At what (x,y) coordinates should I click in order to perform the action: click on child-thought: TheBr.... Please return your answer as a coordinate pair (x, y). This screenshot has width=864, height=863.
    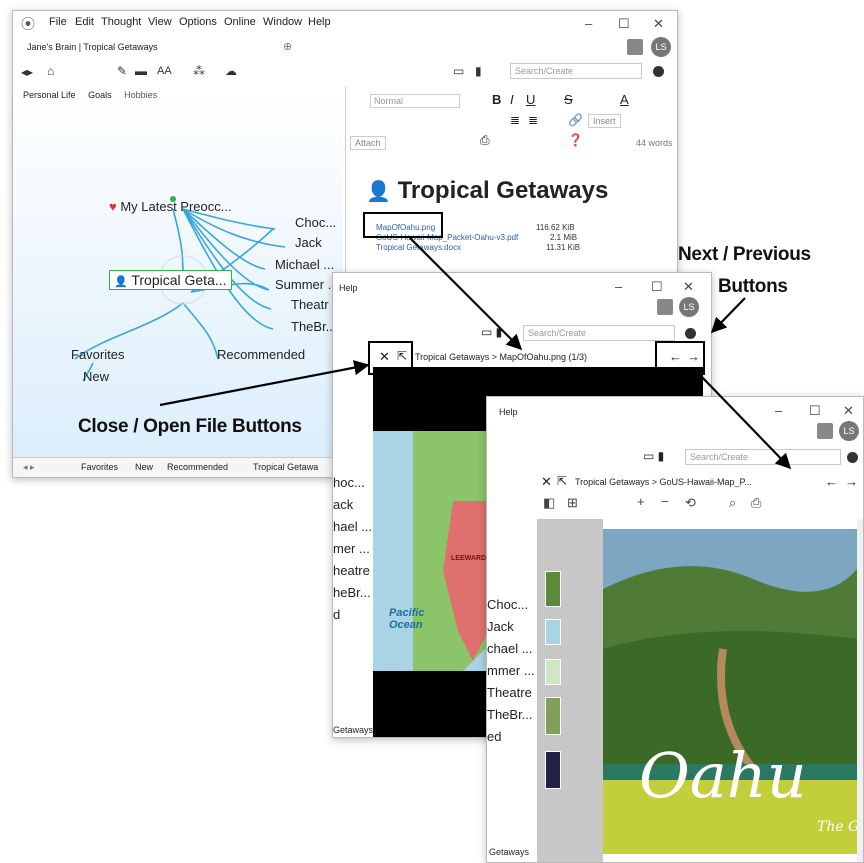
    Looking at the image, I should click on (314, 326).